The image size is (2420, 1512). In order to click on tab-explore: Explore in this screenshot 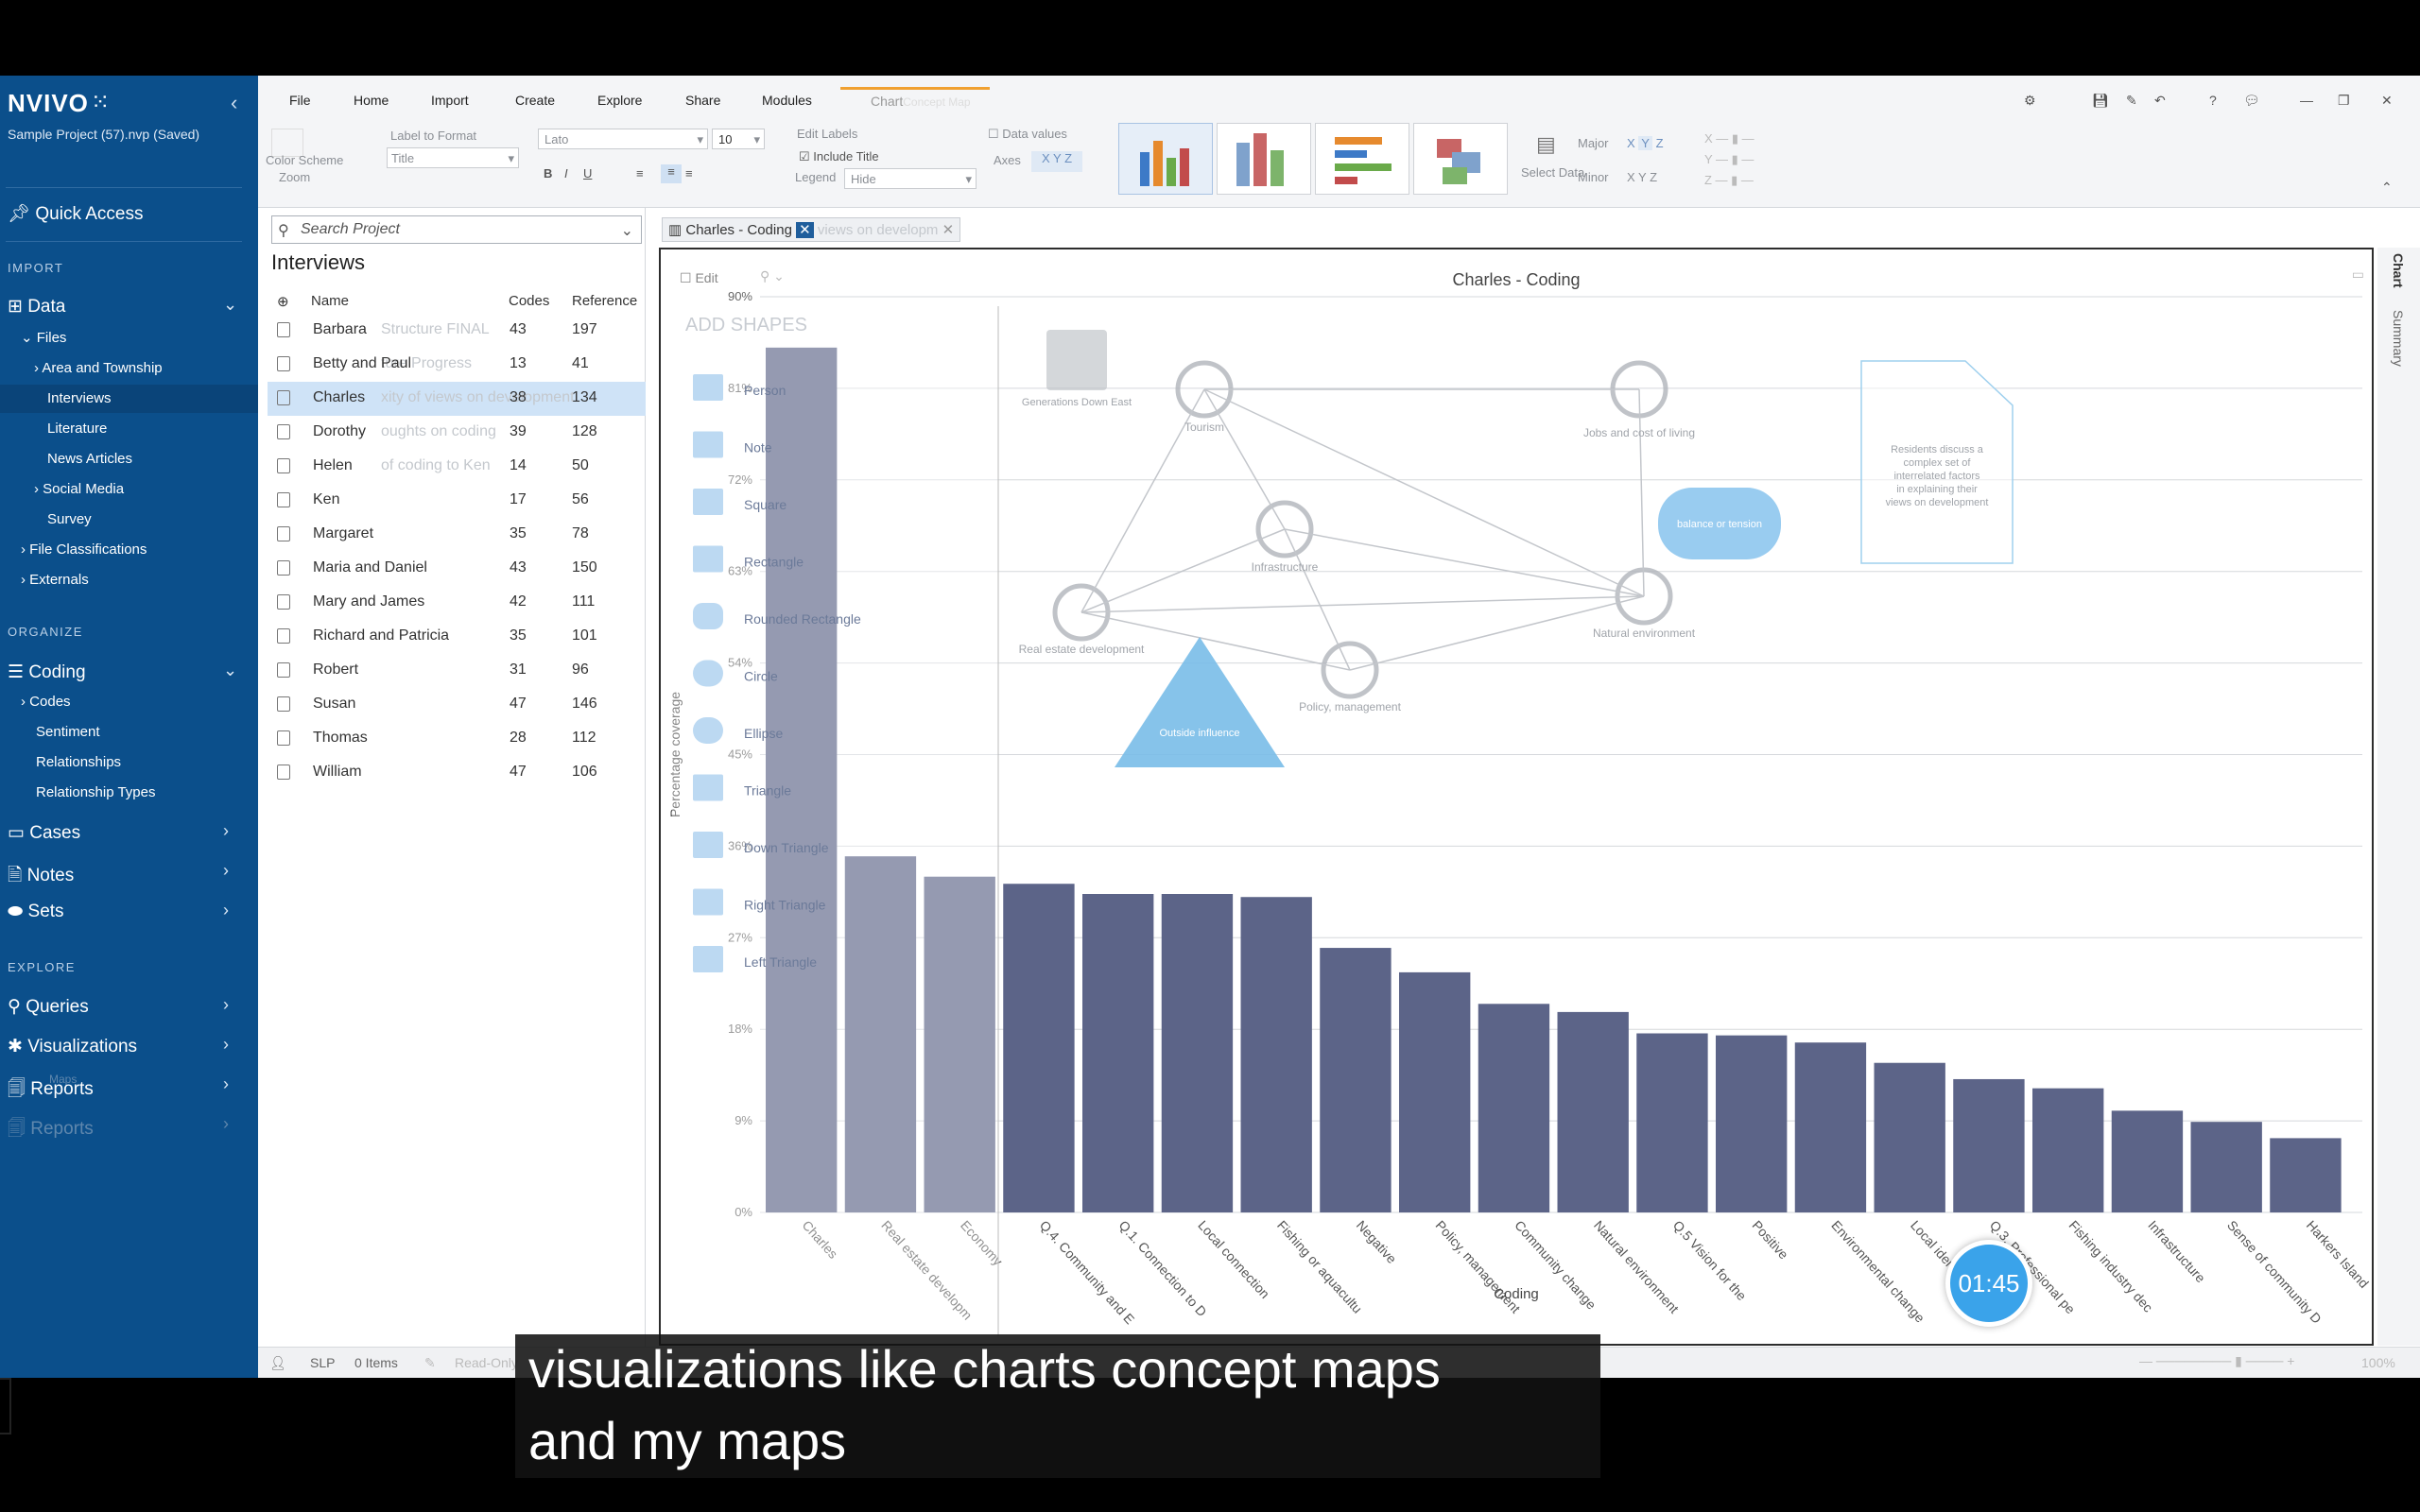, I will do `click(619, 100)`.